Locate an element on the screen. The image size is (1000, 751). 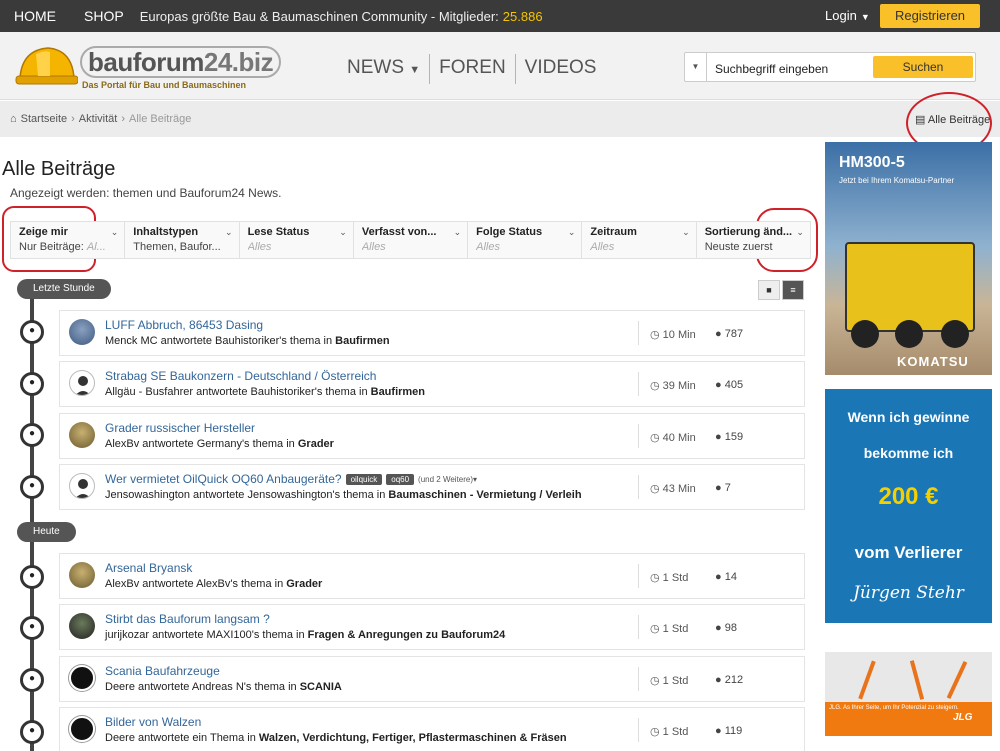
breadcrumb-home: Startseite is located at coordinates (44, 119).